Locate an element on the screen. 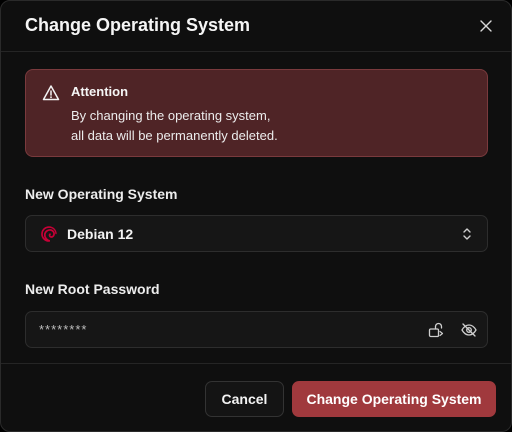  change-os-button: Change Operating System is located at coordinates (394, 399).